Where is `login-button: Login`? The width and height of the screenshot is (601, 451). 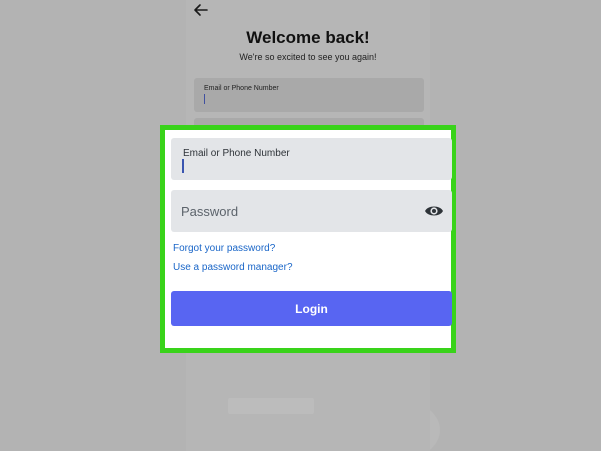 login-button: Login is located at coordinates (311, 308).